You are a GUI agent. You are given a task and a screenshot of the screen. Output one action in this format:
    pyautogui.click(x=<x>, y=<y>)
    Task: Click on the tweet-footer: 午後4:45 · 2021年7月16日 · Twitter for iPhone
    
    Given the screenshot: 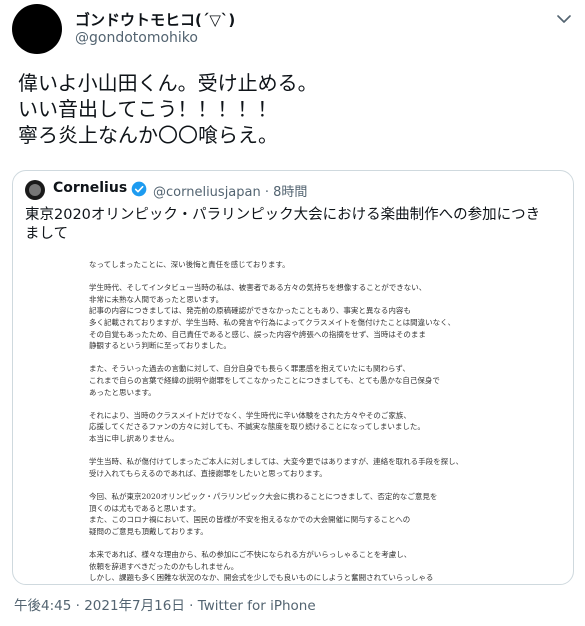 What is the action you would take?
    pyautogui.click(x=165, y=604)
    